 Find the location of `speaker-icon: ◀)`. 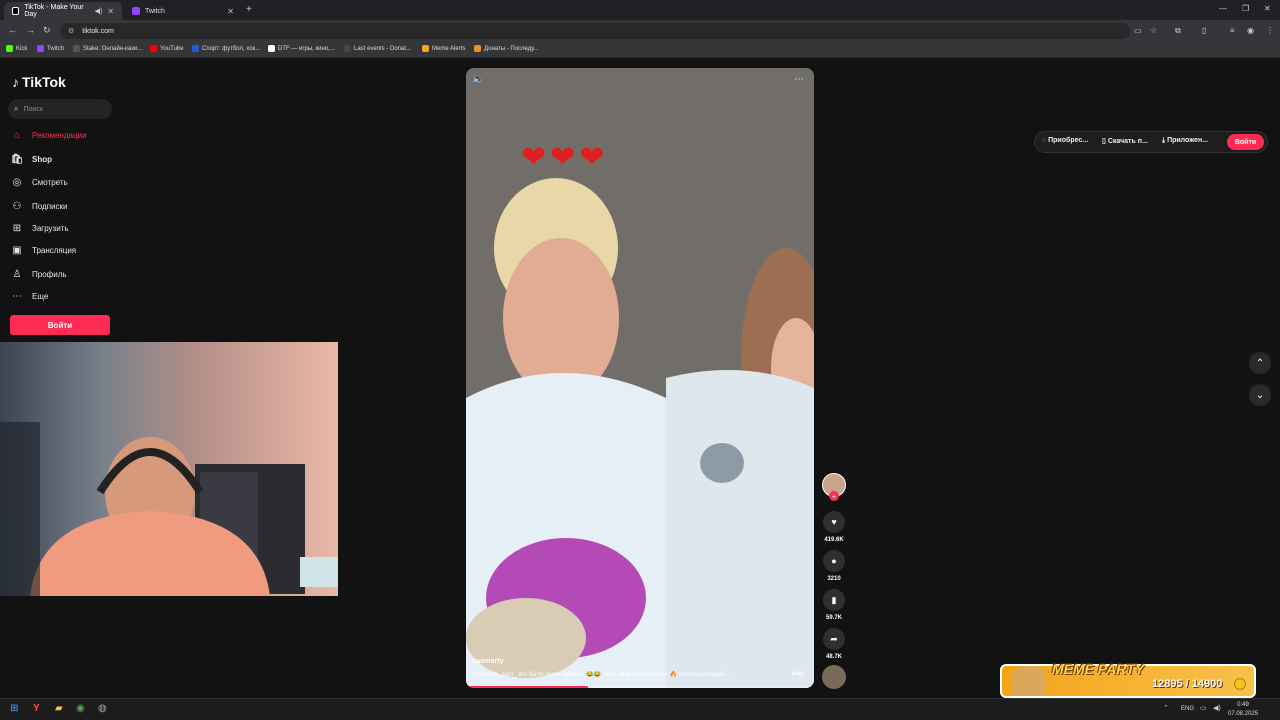

speaker-icon: ◀) is located at coordinates (1217, 708).